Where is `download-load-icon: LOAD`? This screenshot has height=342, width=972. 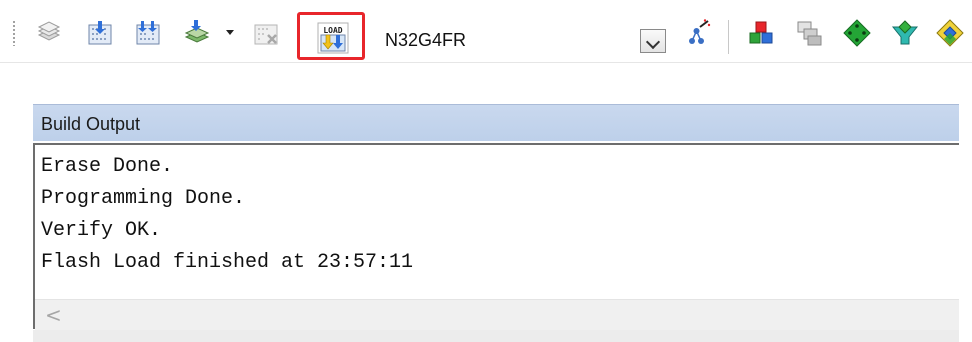 download-load-icon: LOAD is located at coordinates (333, 38).